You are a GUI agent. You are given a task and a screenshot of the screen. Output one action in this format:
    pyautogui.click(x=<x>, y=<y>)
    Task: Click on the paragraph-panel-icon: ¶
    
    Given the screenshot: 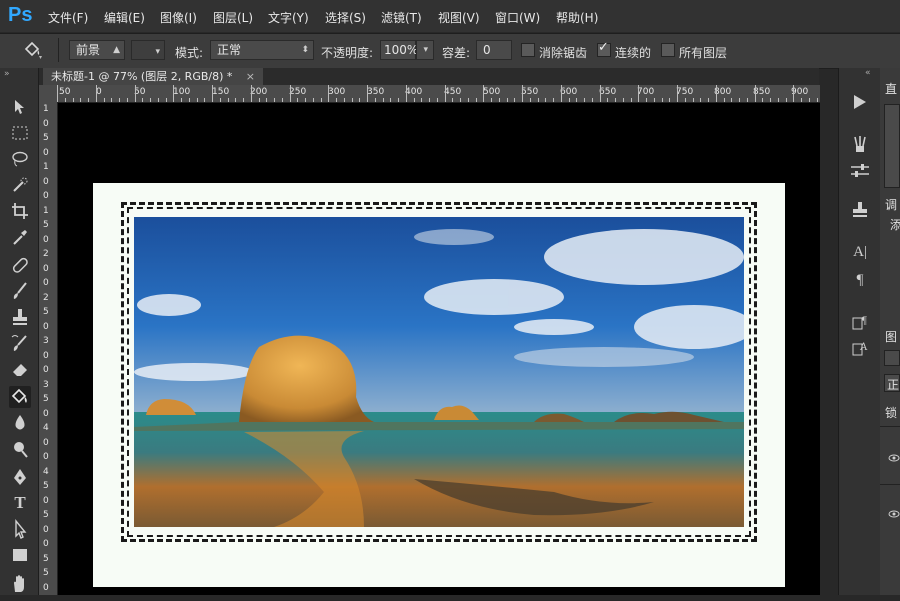 What is the action you would take?
    pyautogui.click(x=860, y=280)
    